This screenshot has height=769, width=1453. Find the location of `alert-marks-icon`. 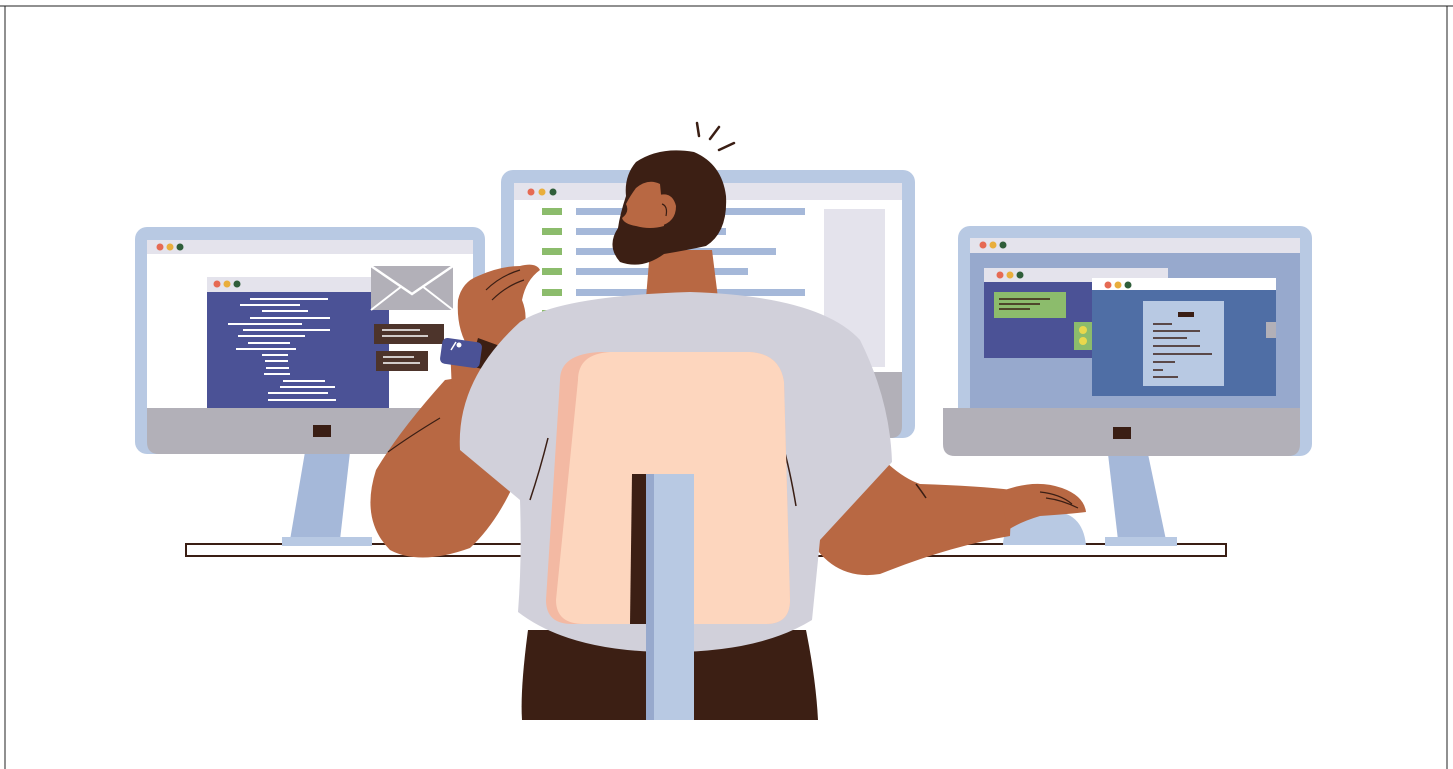

alert-marks-icon is located at coordinates (715, 136).